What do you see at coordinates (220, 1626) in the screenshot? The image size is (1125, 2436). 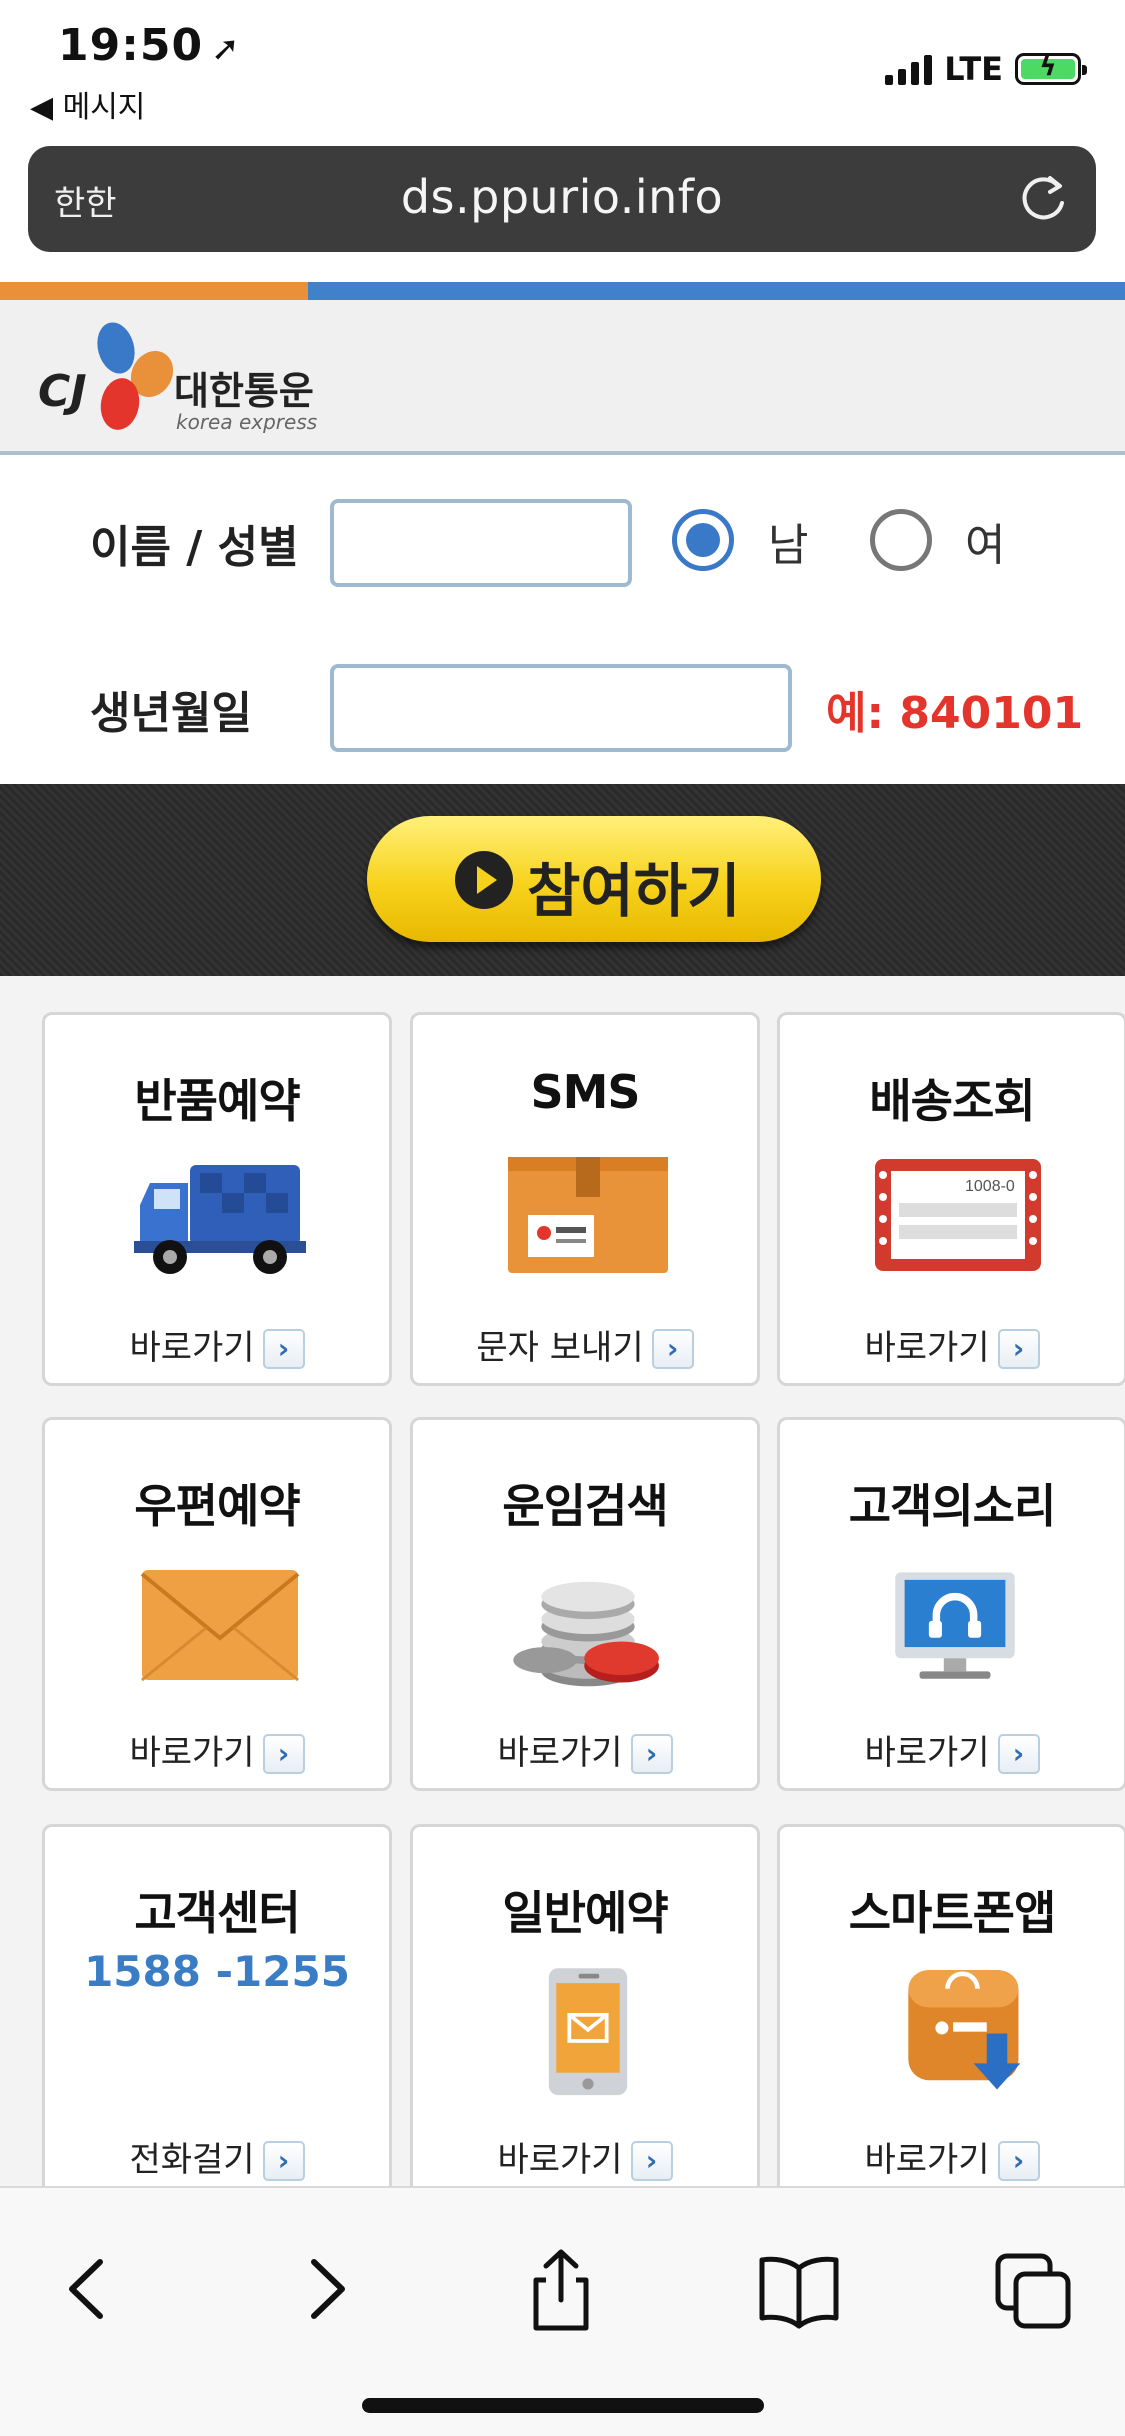 I see `envelope-icon` at bounding box center [220, 1626].